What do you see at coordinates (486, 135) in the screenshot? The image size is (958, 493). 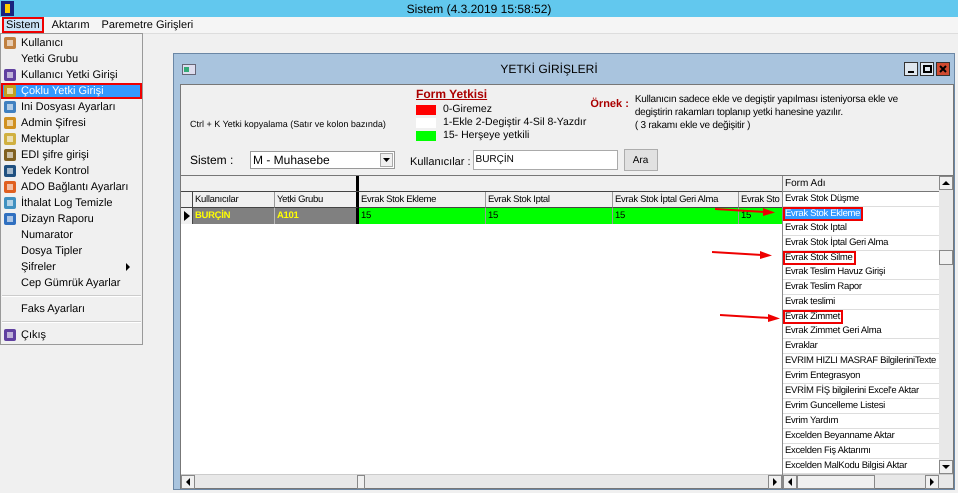 I see `legend-label: 15- Herşeye yetkili` at bounding box center [486, 135].